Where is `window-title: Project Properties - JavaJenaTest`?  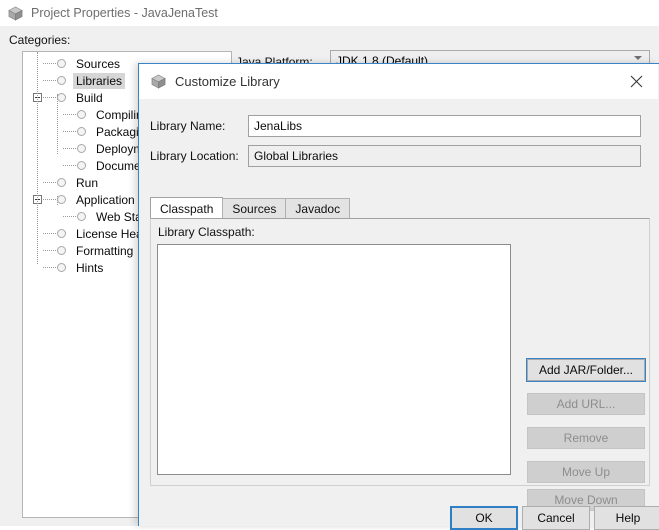
window-title: Project Properties - JavaJenaTest is located at coordinates (124, 13).